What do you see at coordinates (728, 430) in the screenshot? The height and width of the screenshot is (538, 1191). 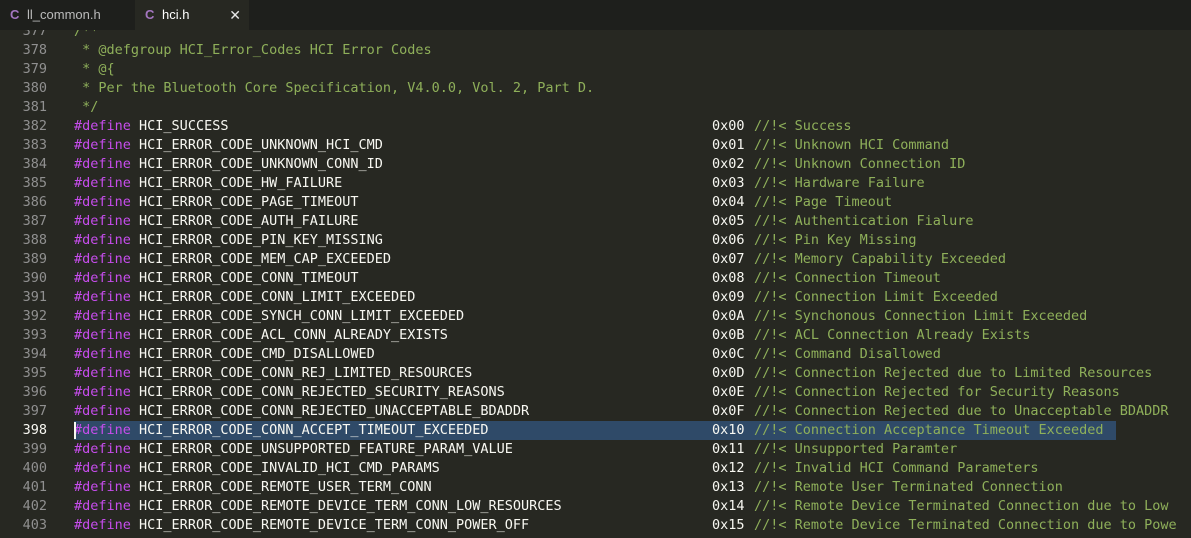 I see `macro-value: 0x10` at bounding box center [728, 430].